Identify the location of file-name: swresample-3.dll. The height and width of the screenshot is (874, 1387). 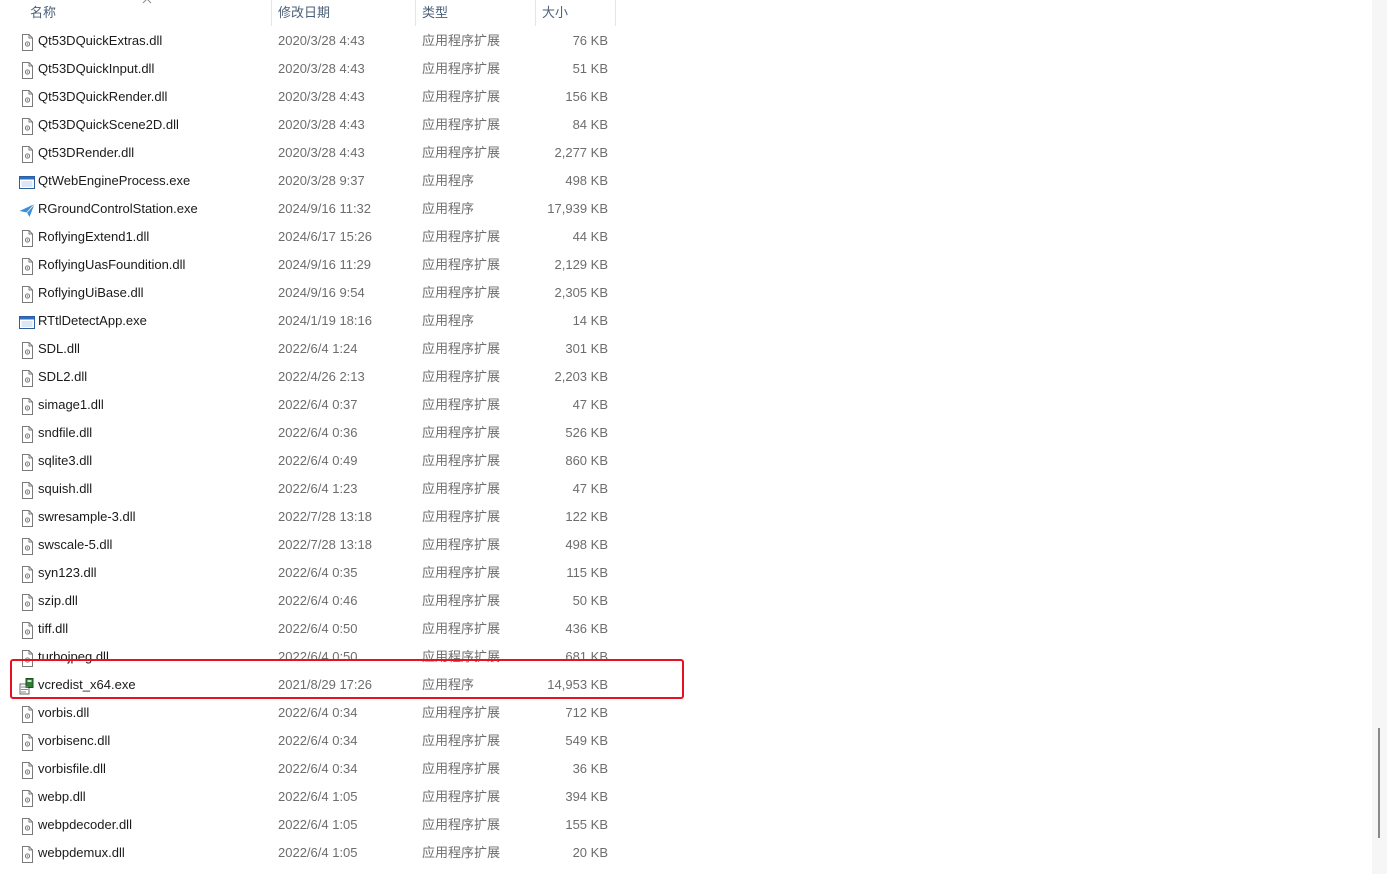
(87, 516).